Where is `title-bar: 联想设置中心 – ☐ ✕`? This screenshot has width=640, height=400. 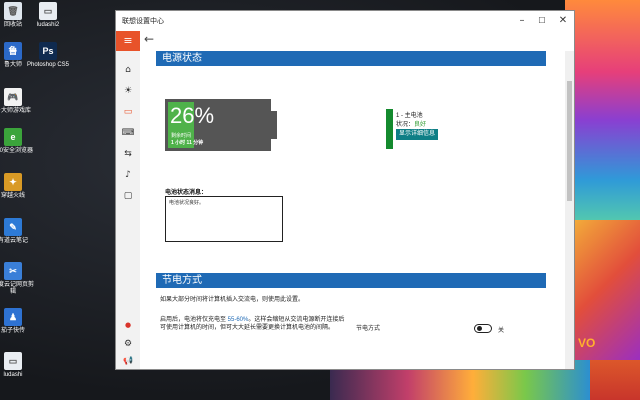 title-bar: 联想设置中心 – ☐ ✕ is located at coordinates (345, 21).